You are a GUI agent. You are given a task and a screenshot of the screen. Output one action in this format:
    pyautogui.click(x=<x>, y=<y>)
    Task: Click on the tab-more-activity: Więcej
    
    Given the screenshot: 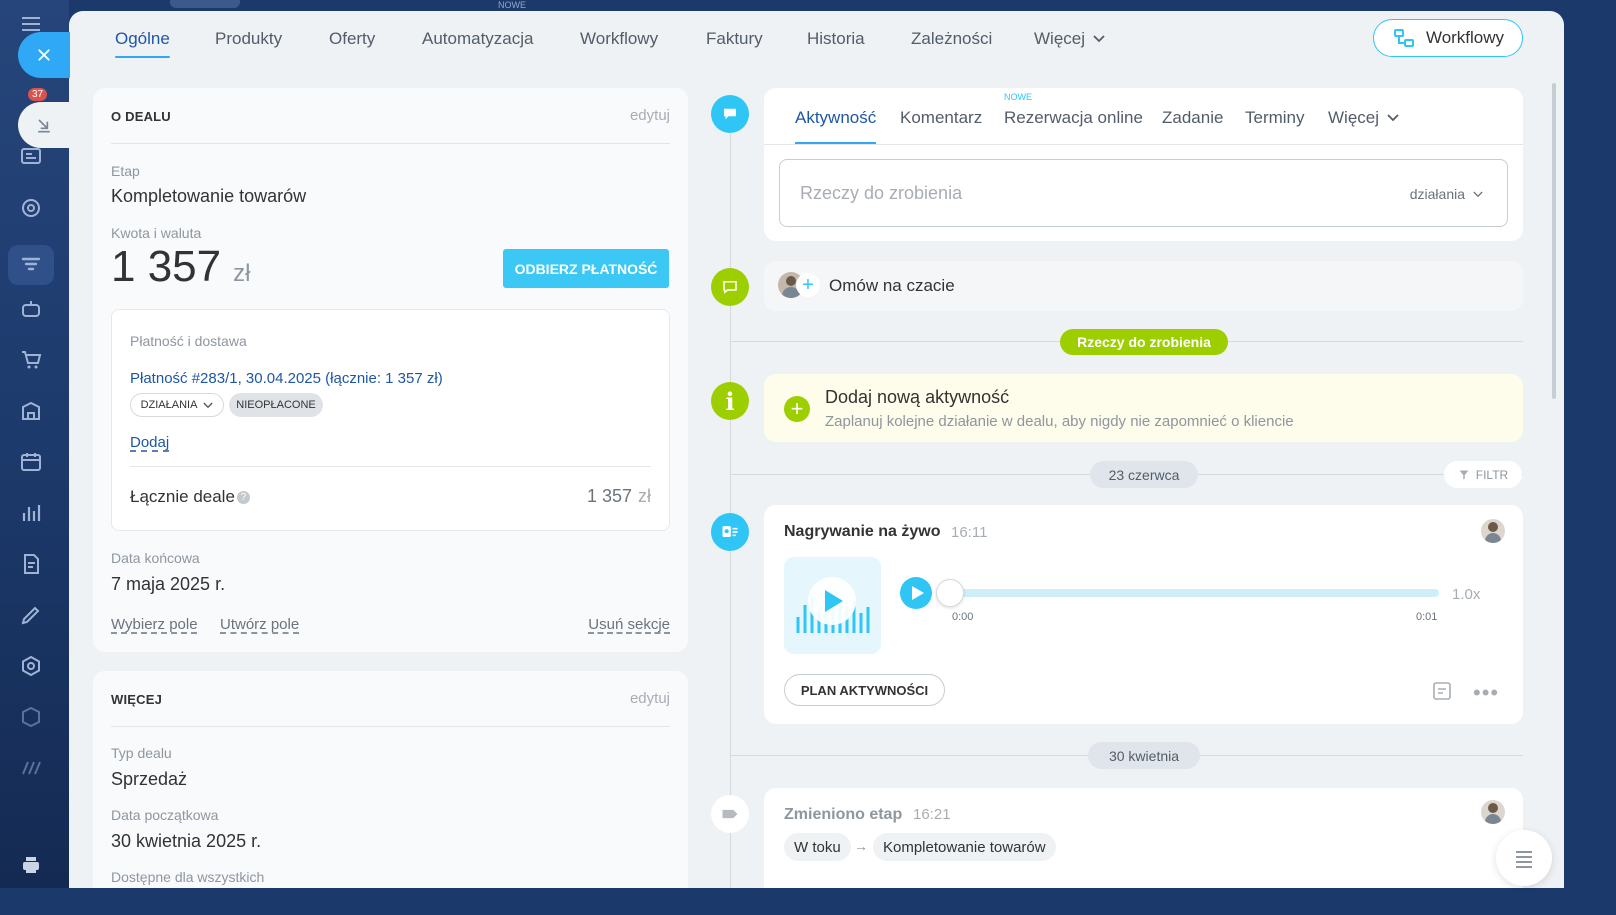 What is the action you would take?
    pyautogui.click(x=1363, y=118)
    